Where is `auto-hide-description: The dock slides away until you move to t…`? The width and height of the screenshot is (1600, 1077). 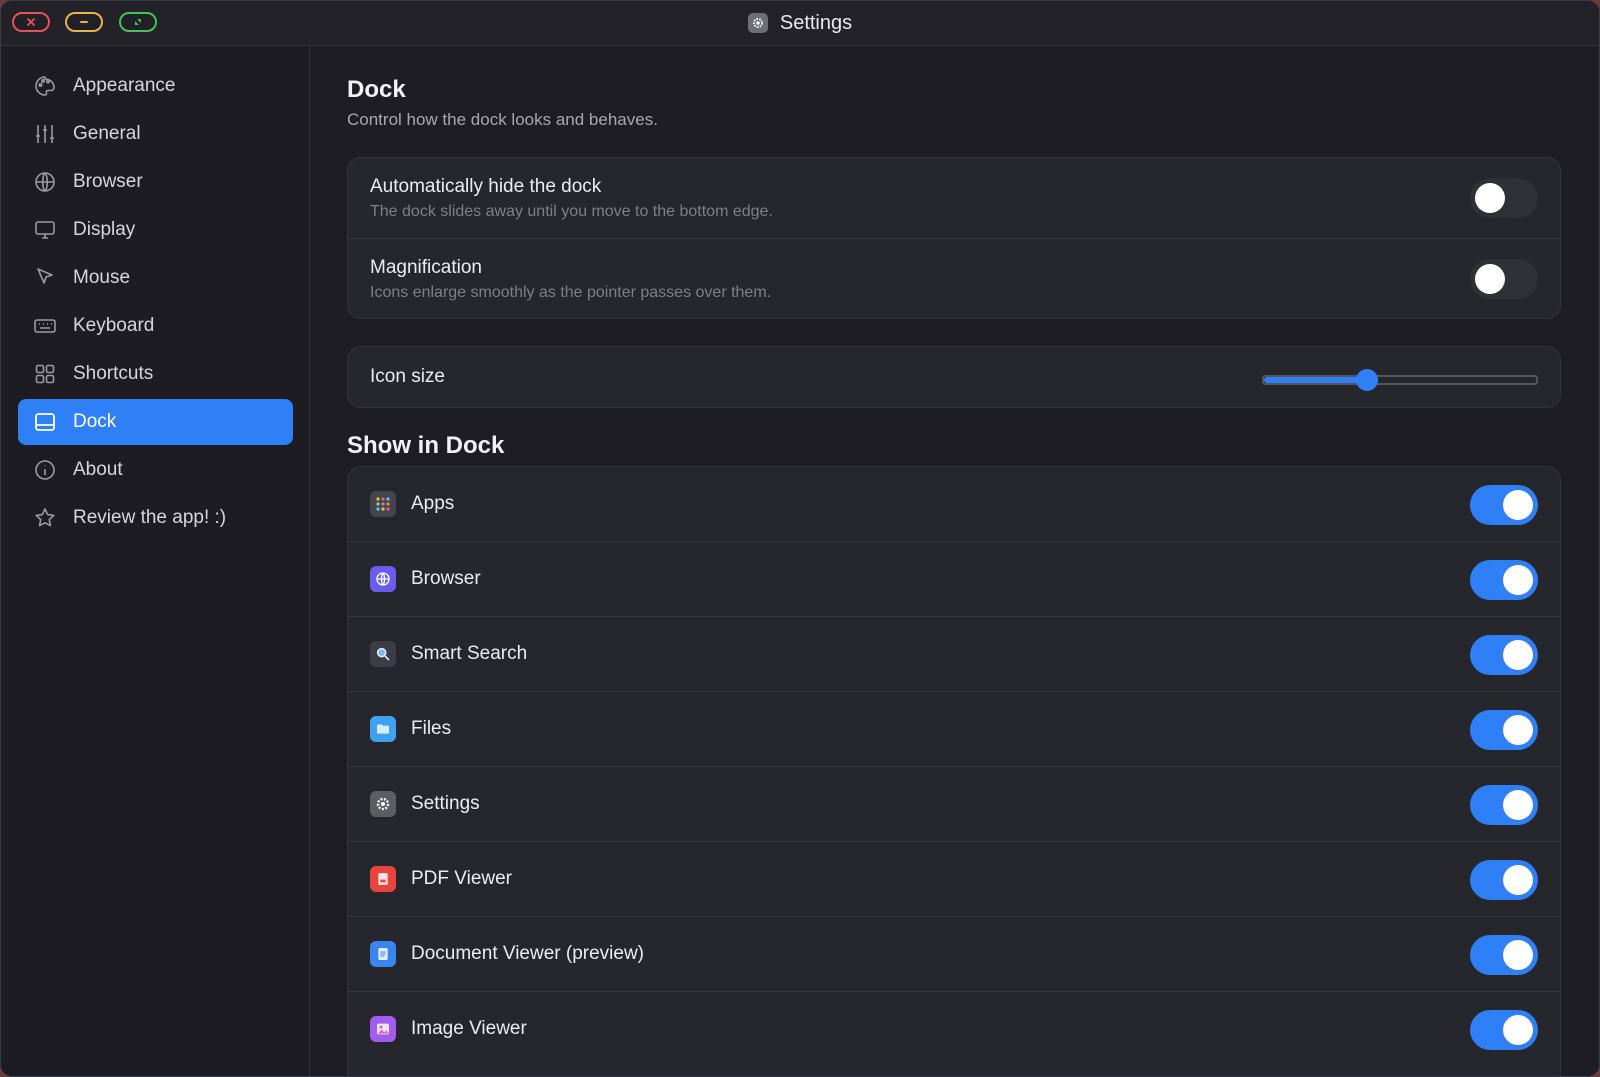
auto-hide-description: The dock slides away until you move to t… is located at coordinates (571, 211).